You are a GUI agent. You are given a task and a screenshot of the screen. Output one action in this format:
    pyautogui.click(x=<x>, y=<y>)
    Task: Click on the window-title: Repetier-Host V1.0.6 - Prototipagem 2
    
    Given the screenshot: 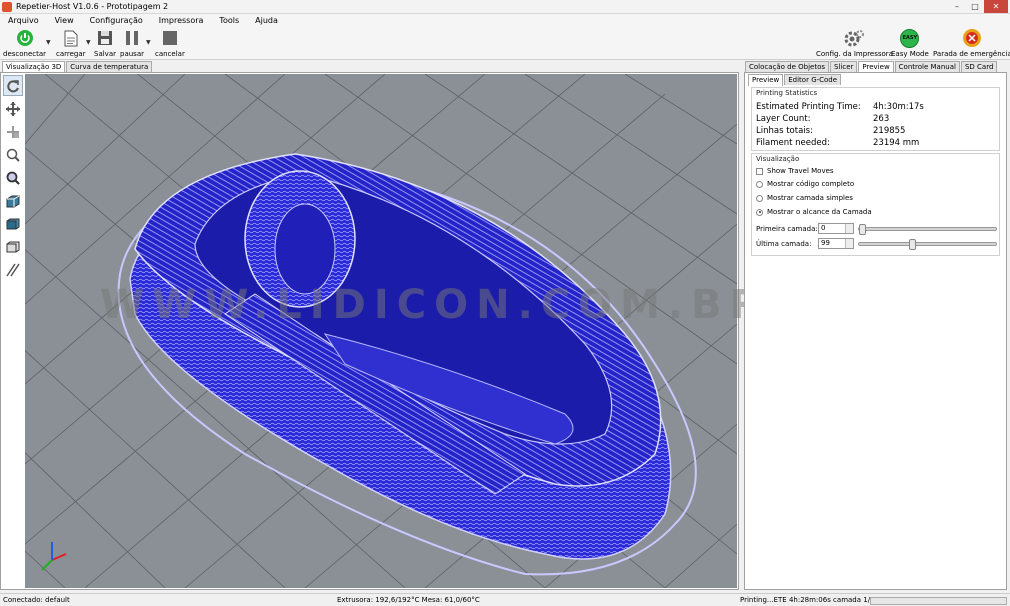 What is the action you would take?
    pyautogui.click(x=92, y=6)
    